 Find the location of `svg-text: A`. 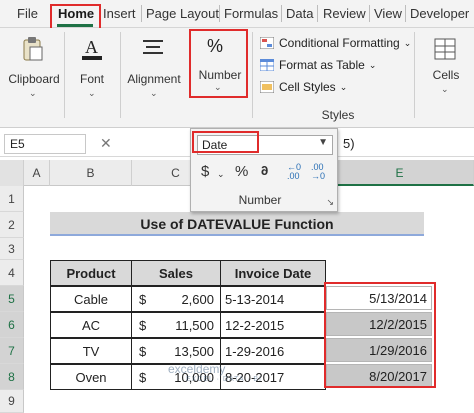

svg-text: A is located at coordinates (91, 47).